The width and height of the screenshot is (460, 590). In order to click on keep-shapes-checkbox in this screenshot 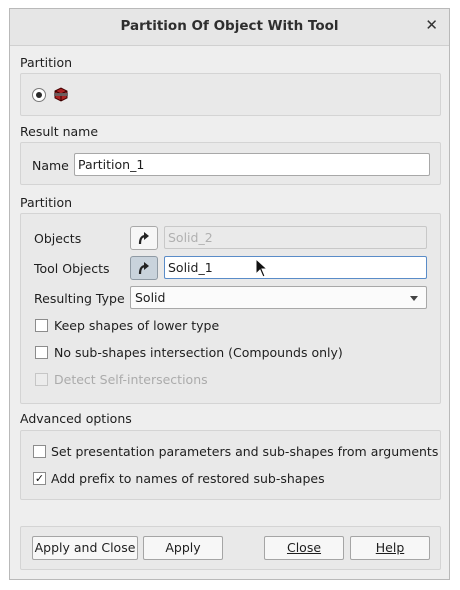, I will do `click(41, 325)`.